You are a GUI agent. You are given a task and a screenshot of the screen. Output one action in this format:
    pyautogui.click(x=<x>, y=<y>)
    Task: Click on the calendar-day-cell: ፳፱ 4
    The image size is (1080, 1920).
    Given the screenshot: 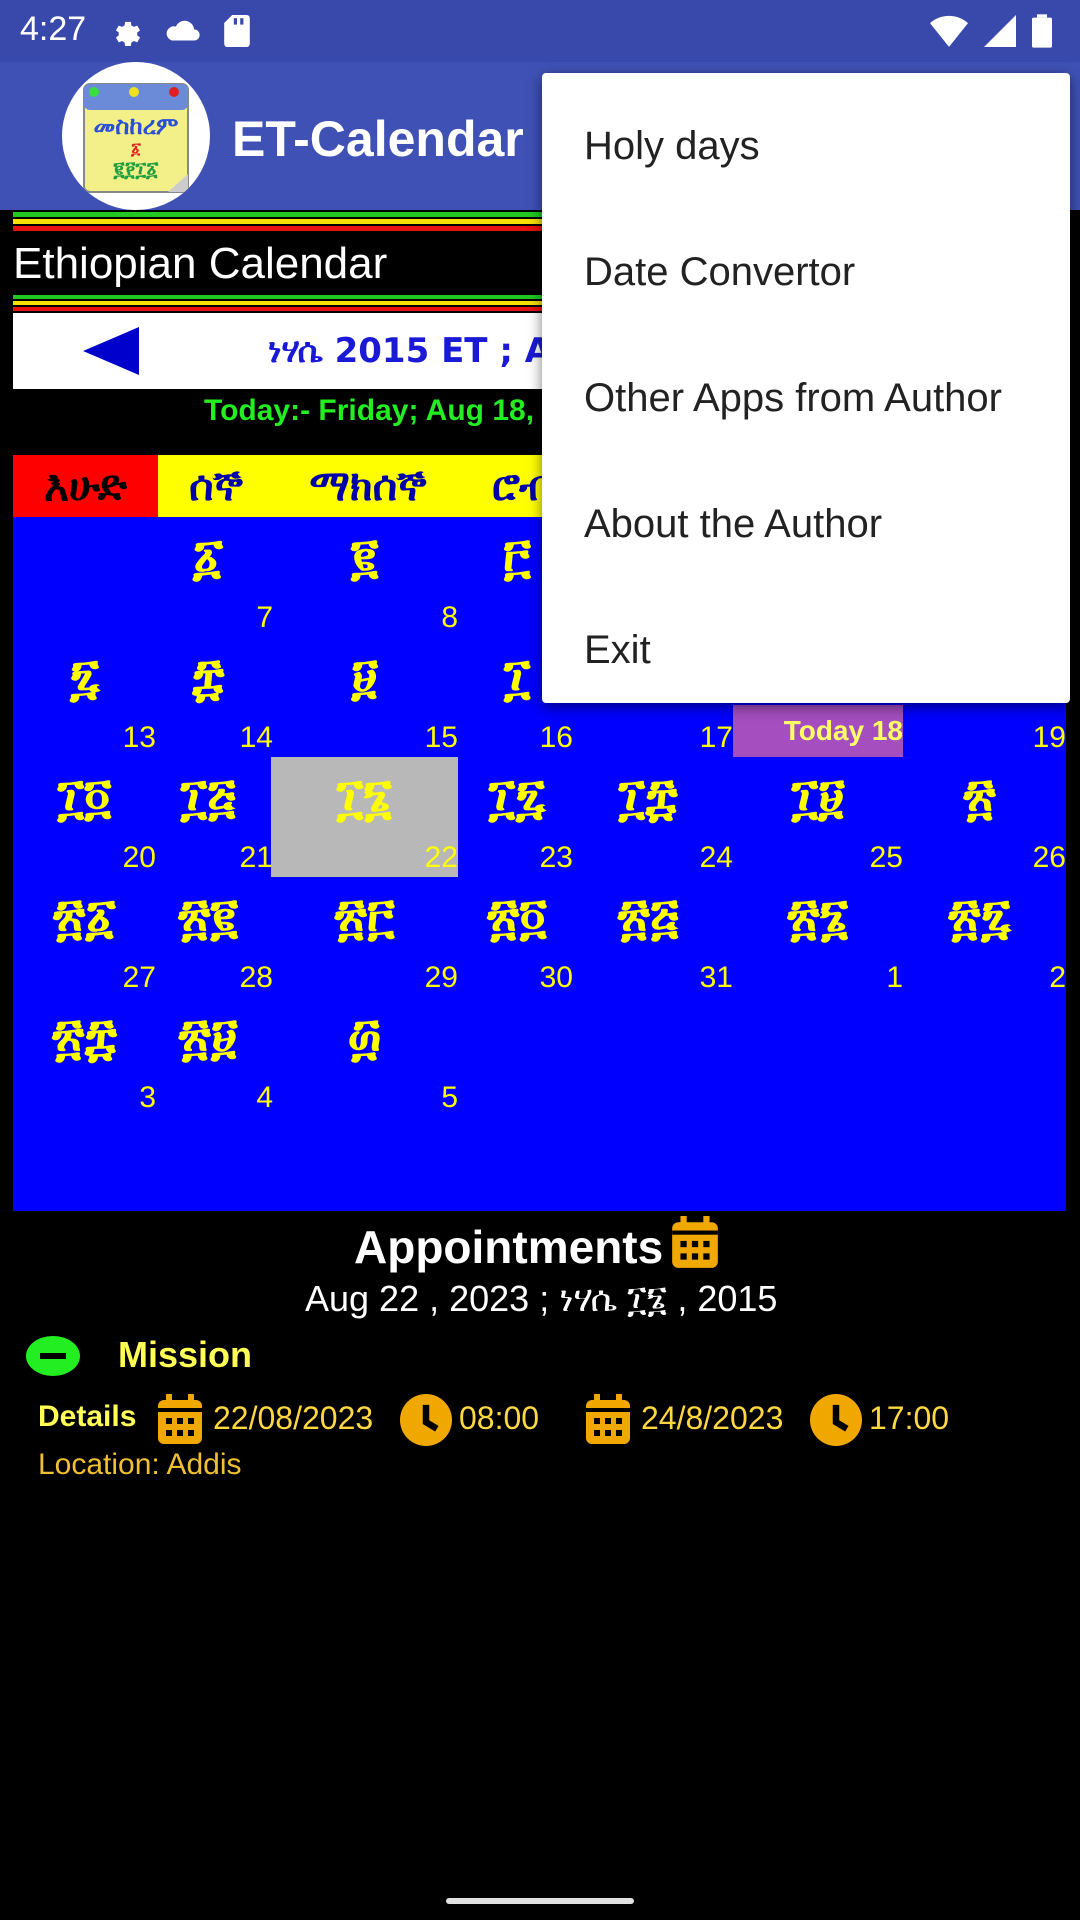 What is the action you would take?
    pyautogui.click(x=208, y=1057)
    